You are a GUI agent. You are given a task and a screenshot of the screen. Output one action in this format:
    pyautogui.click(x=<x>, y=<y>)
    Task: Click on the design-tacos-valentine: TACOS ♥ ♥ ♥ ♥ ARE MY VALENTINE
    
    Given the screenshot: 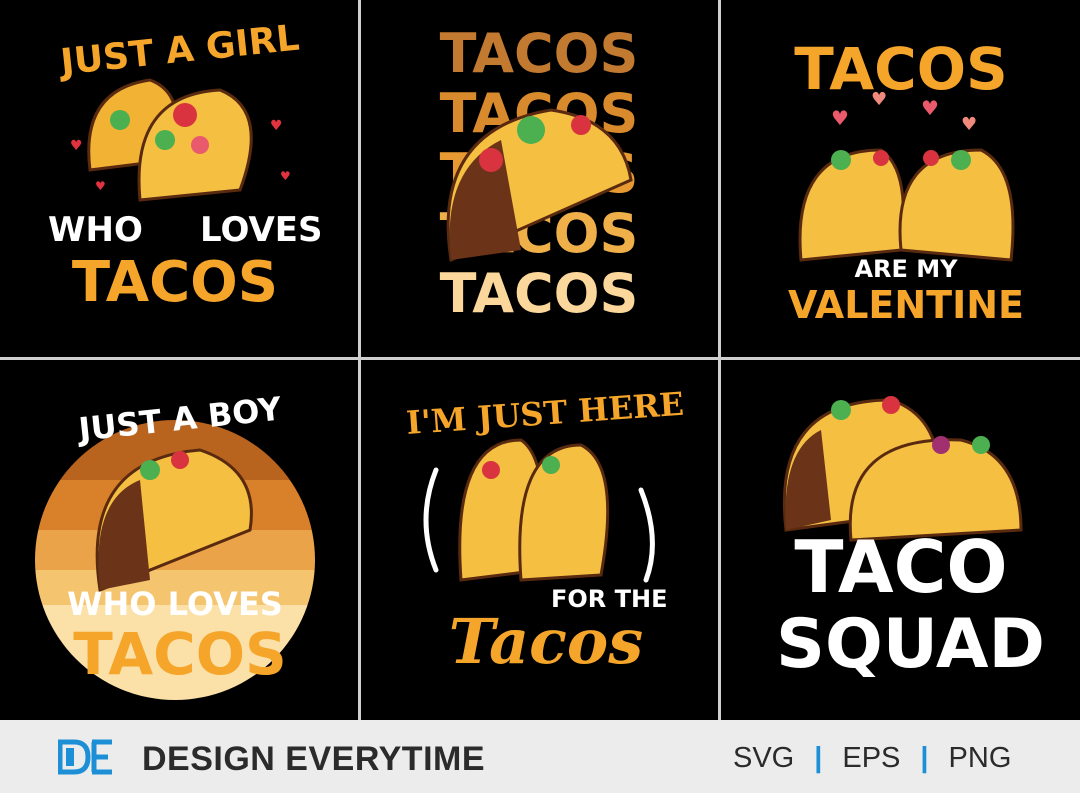 What is the action you would take?
    pyautogui.click(x=900, y=178)
    